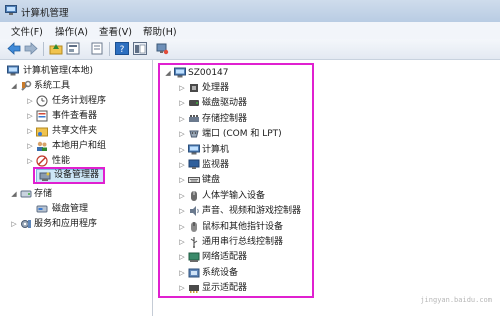  I want to click on event-viewer-icon, so click(42, 116).